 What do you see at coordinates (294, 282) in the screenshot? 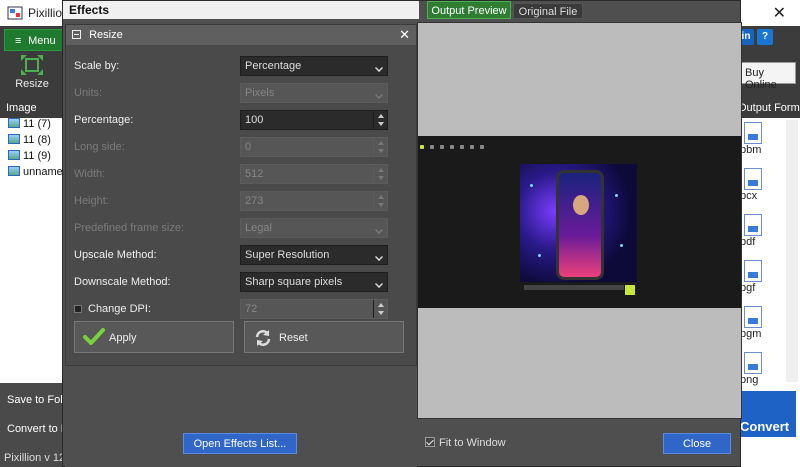
I see `downscale-method-value: Sharp square pixels` at bounding box center [294, 282].